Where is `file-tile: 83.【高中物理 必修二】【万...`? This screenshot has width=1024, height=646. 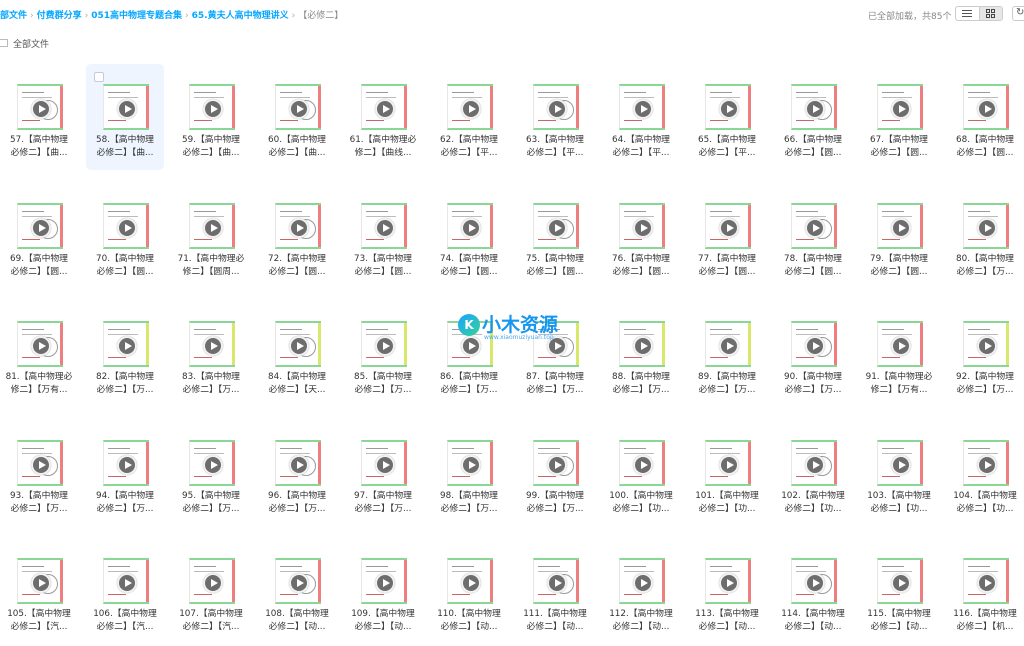
file-tile: 83.【高中物理 必修二】【万... is located at coordinates (211, 354).